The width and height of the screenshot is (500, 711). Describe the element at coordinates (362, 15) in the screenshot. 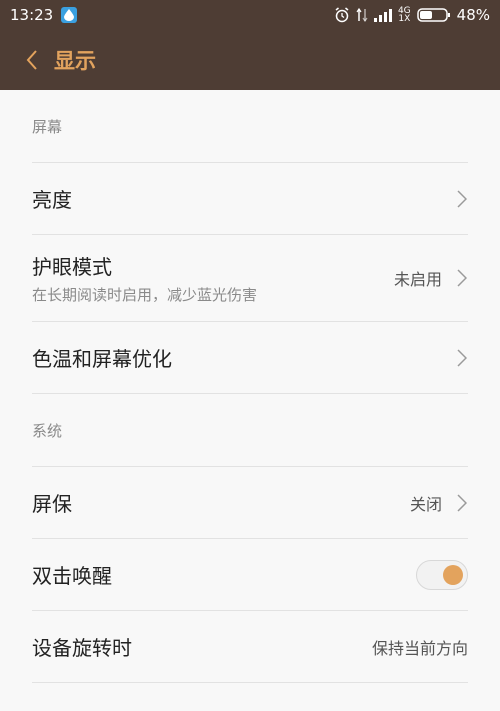

I see `data-transfer-icon` at that location.